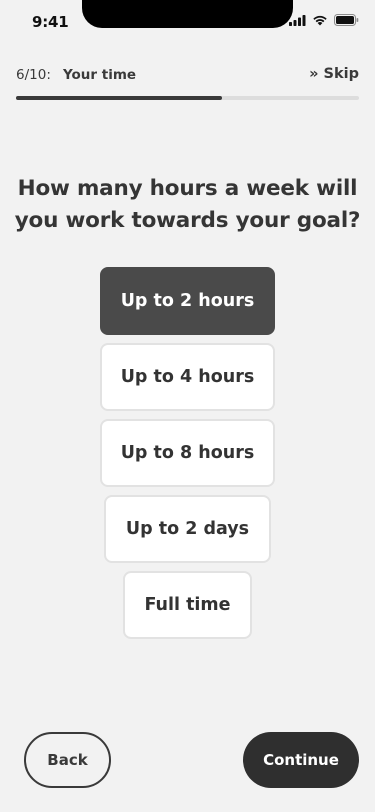  Describe the element at coordinates (100, 75) in the screenshot. I see `step-title: Your time` at that location.